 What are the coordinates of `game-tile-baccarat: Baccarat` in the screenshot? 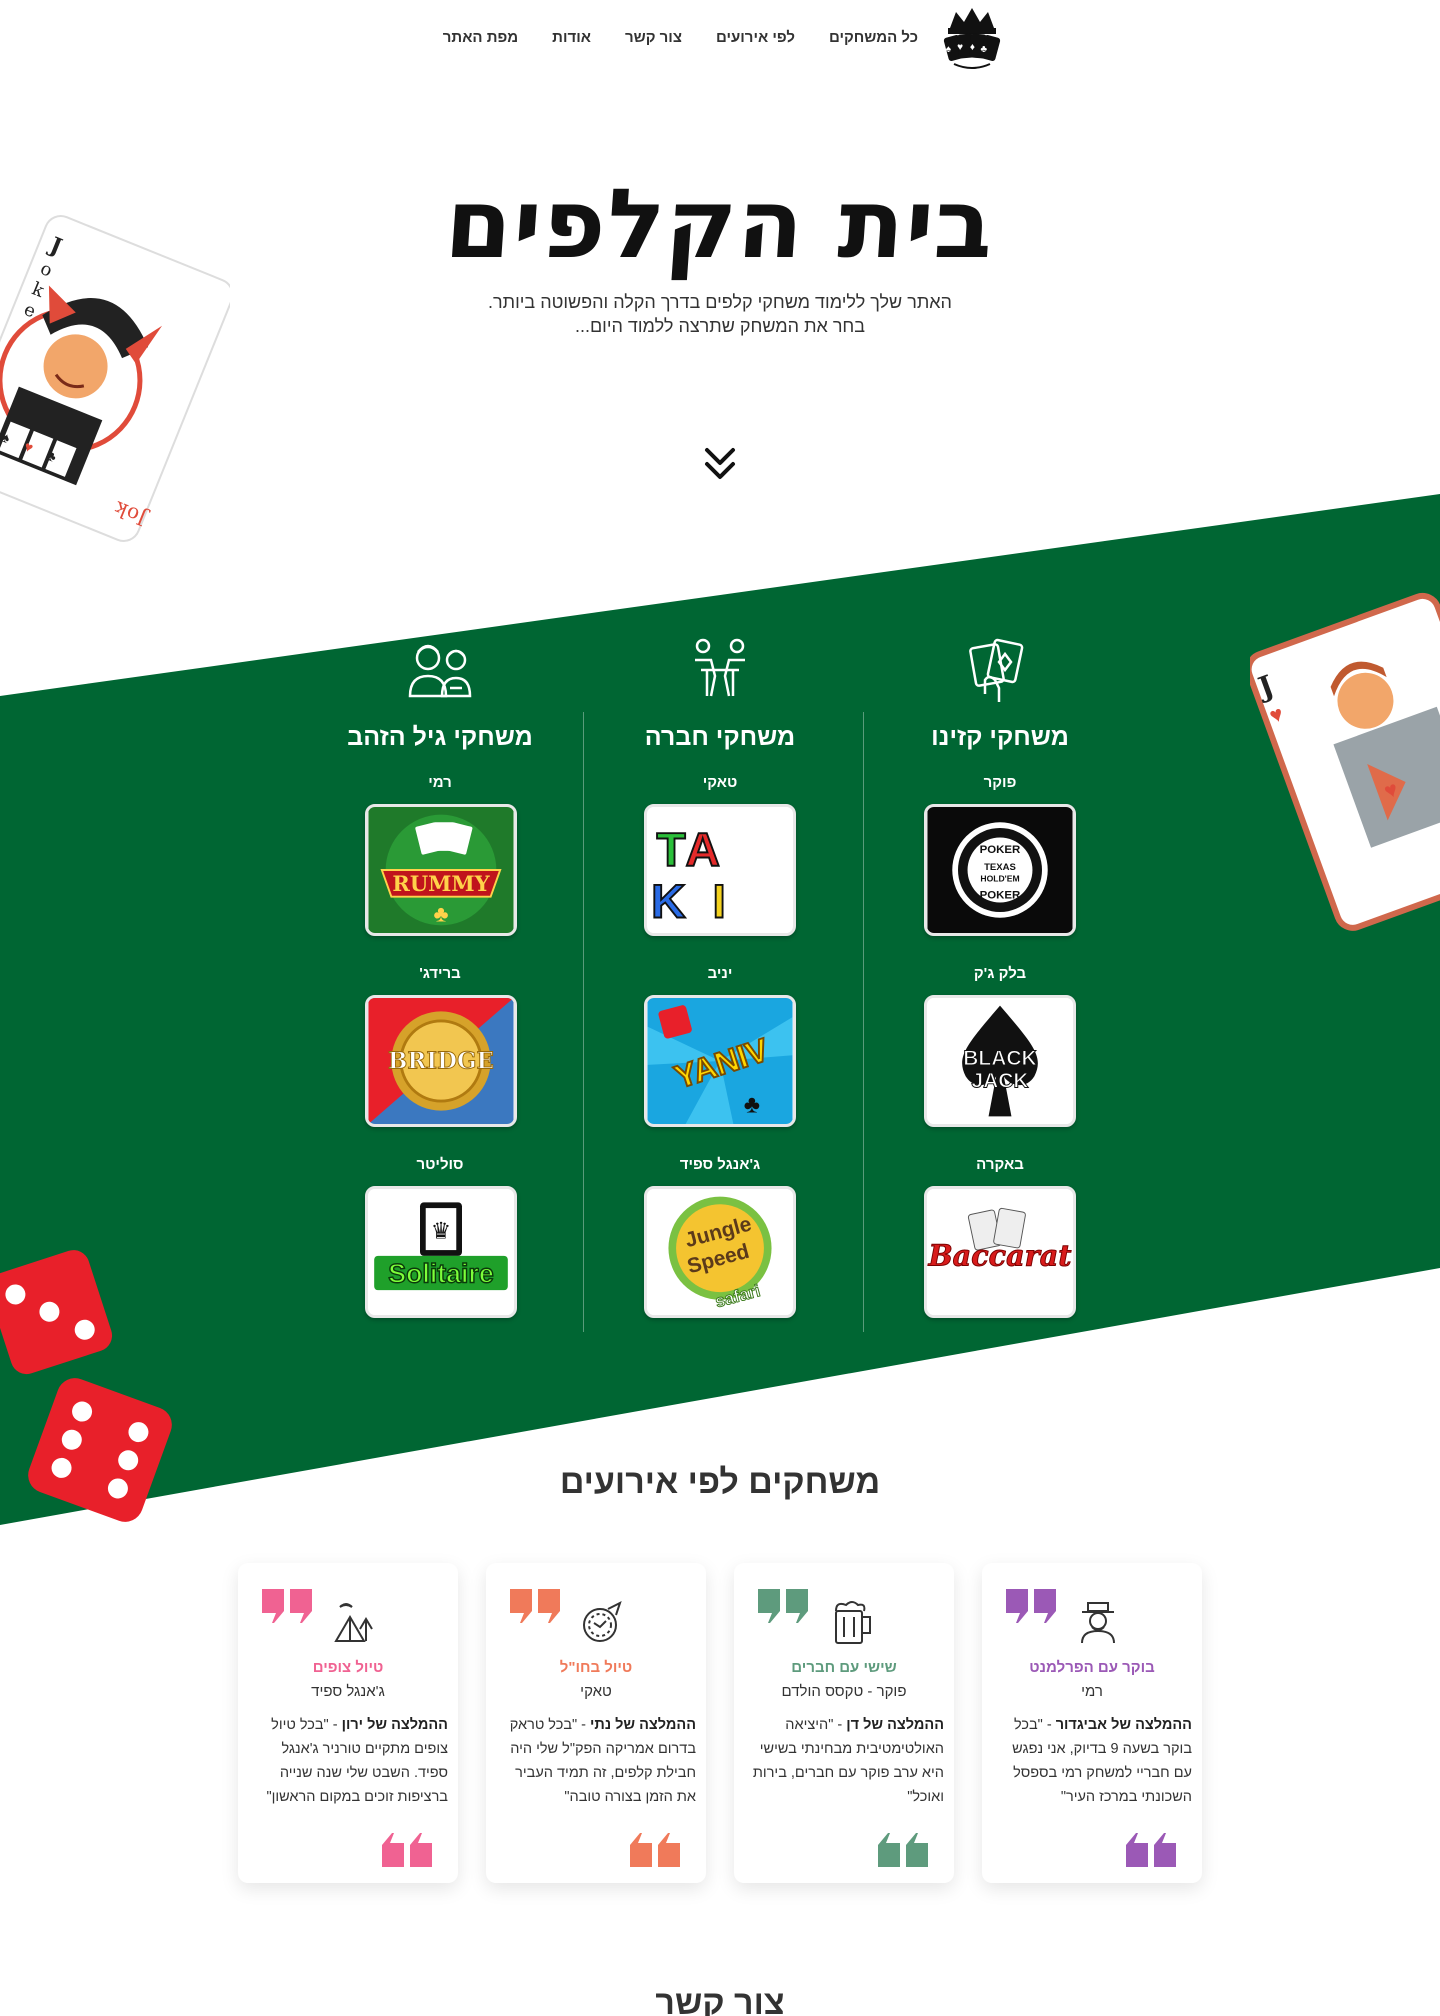 It's located at (1000, 1252).